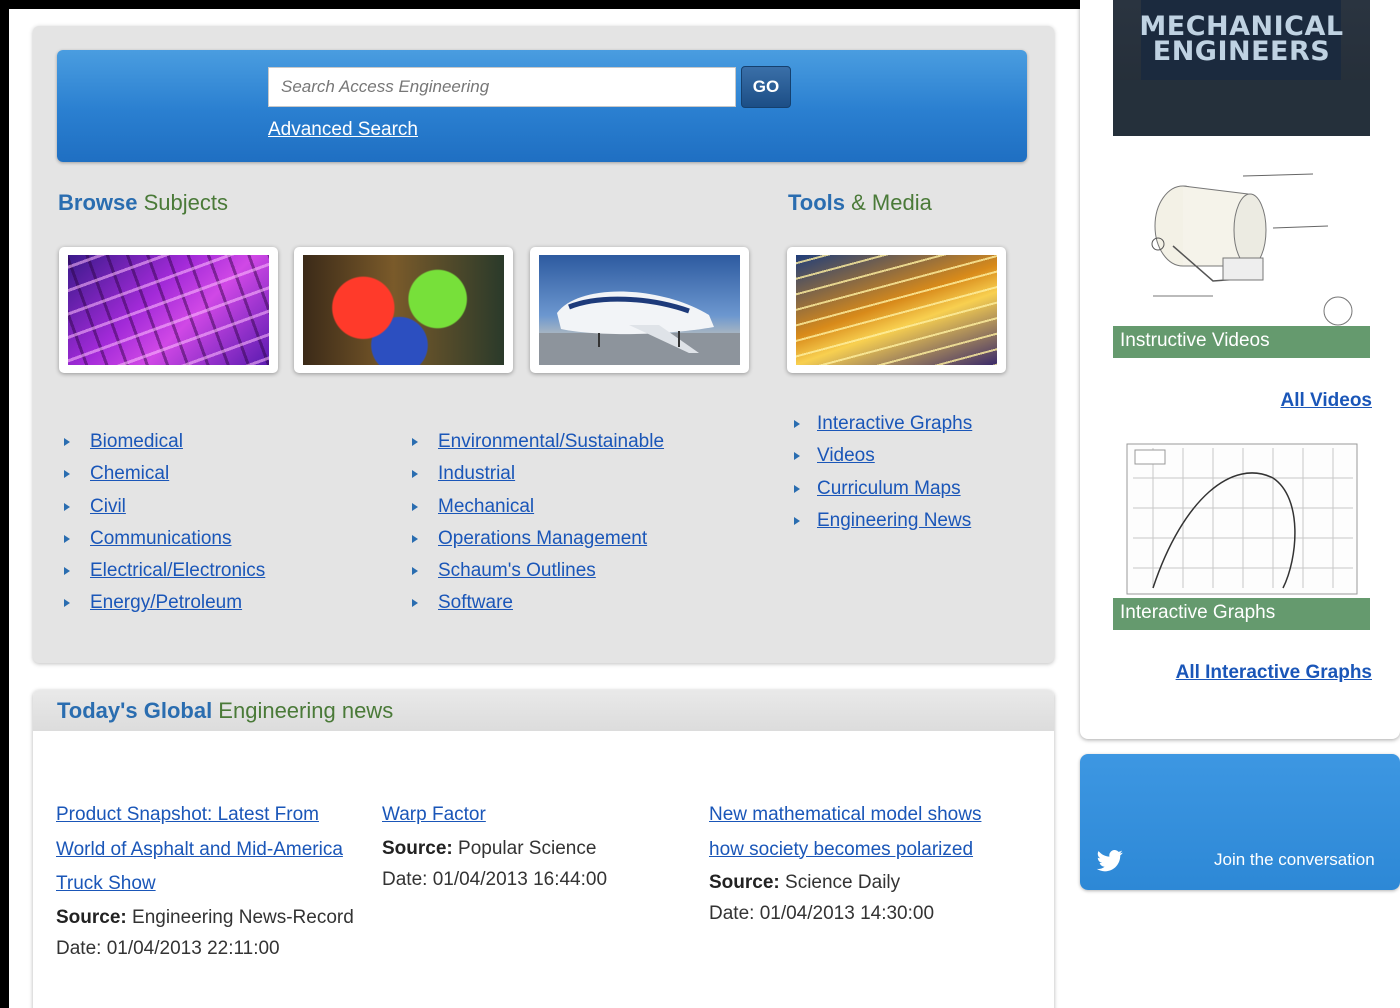  I want to click on twitter-box: Join the conversation, so click(1240, 822).